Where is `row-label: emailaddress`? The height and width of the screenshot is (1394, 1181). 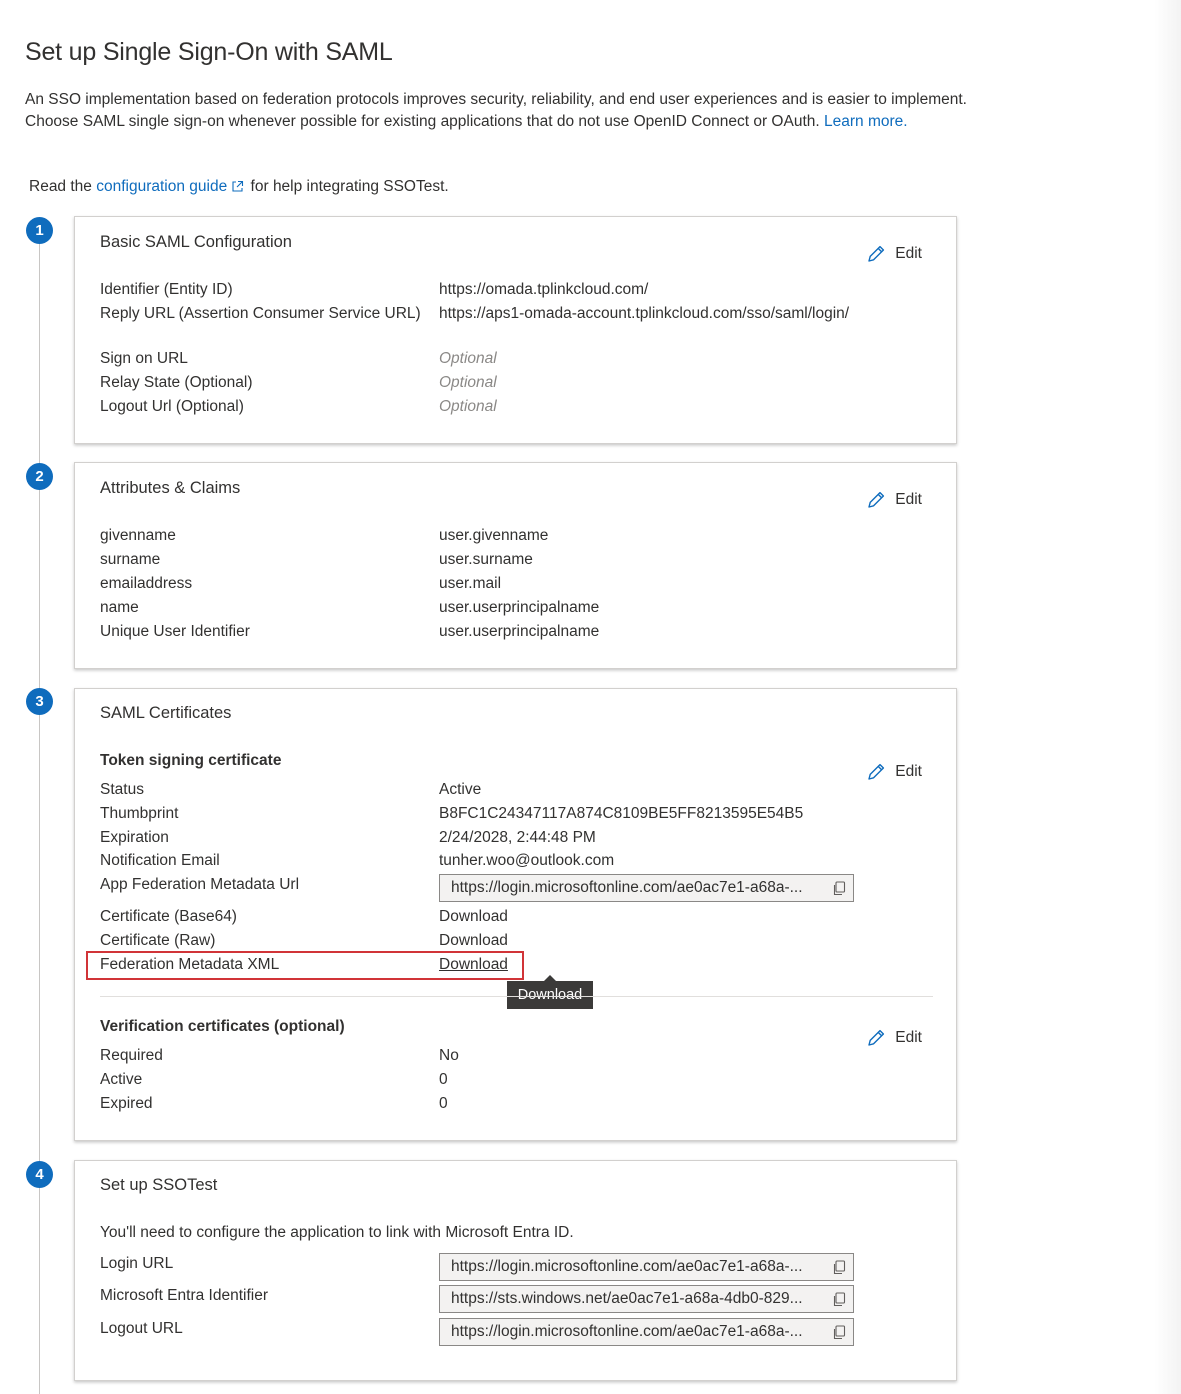 row-label: emailaddress is located at coordinates (146, 583).